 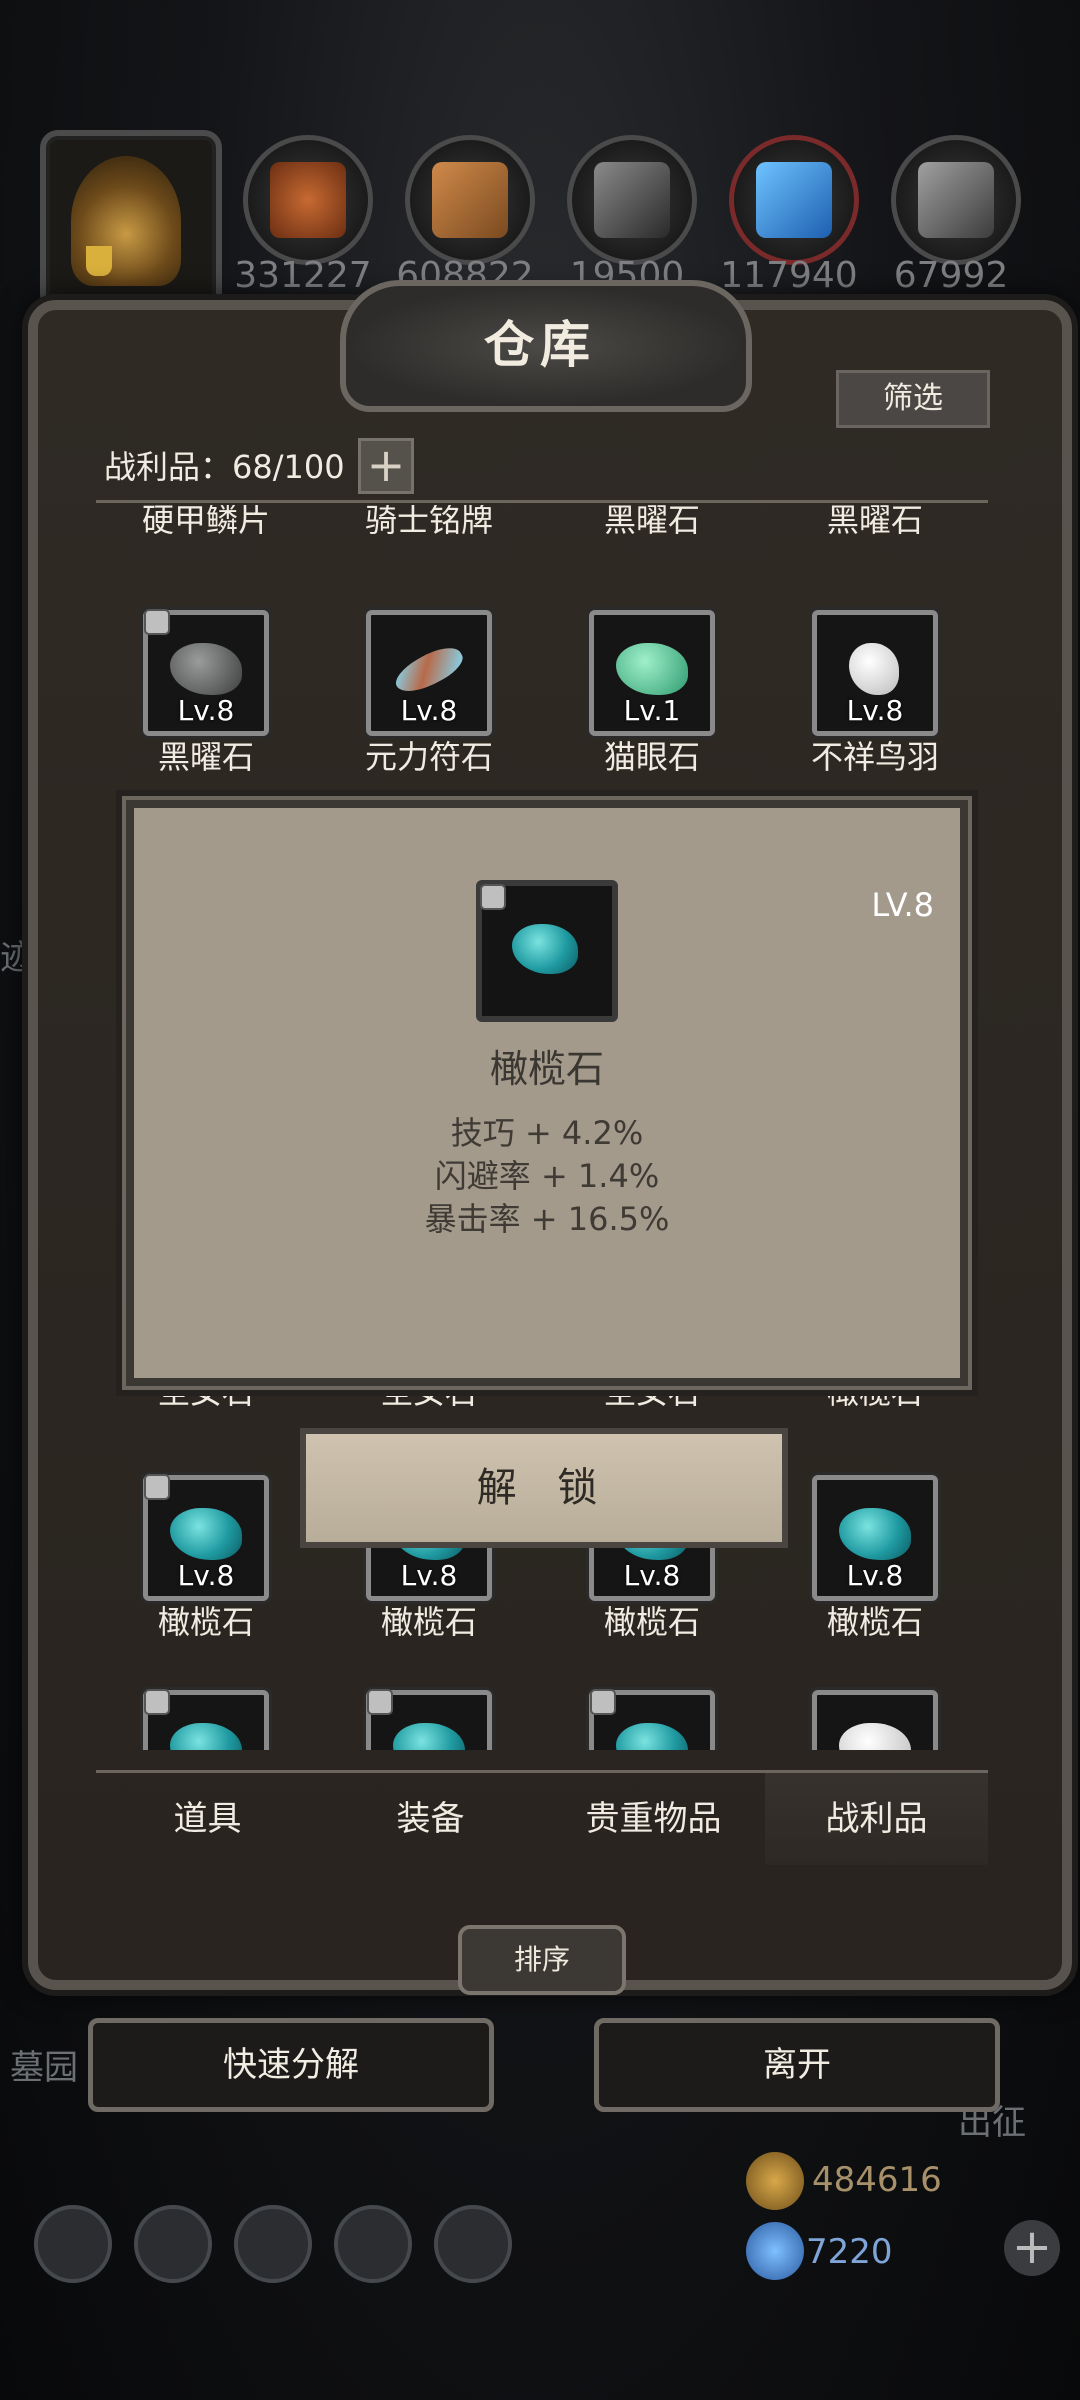 I want to click on quick-decompose-button: 快速分解, so click(x=291, y=2065).